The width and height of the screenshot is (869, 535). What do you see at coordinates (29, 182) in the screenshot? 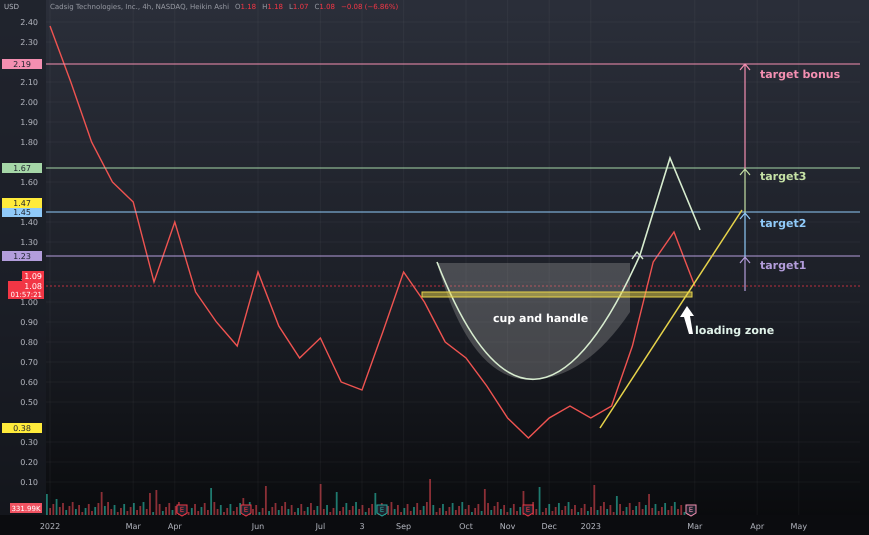
I see `axis-tick-label: 1.60` at bounding box center [29, 182].